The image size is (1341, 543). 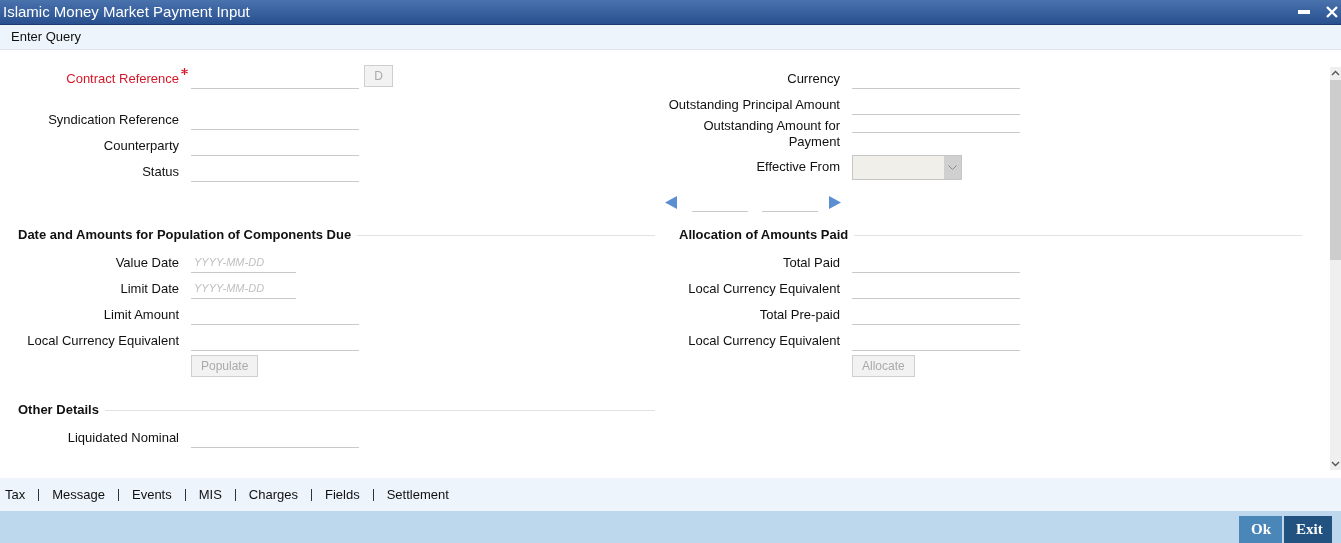 What do you see at coordinates (810, 263) in the screenshot?
I see `field-label: Total Paid` at bounding box center [810, 263].